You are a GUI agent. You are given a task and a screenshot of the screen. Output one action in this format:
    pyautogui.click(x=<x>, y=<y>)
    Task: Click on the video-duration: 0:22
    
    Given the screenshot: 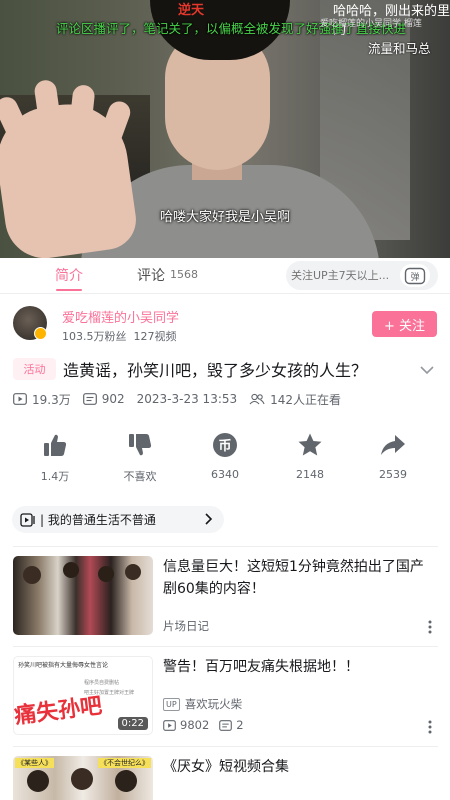 What is the action you would take?
    pyautogui.click(x=132, y=723)
    